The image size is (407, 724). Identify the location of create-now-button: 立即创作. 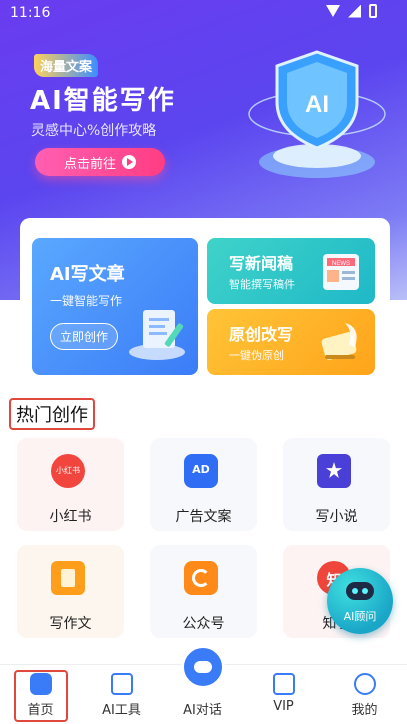
(84, 336).